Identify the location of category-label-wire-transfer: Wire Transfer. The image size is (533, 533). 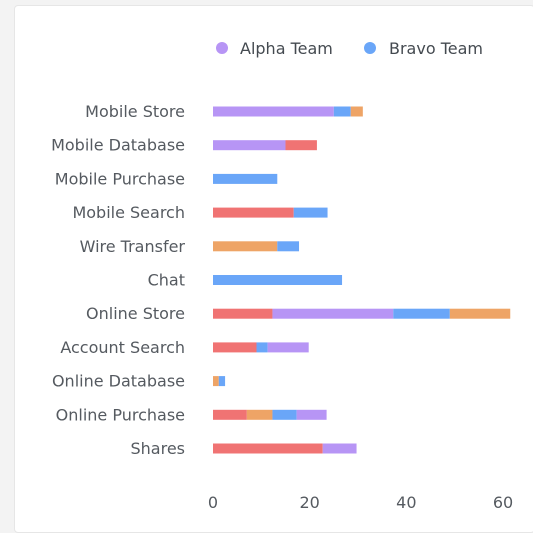
(133, 246).